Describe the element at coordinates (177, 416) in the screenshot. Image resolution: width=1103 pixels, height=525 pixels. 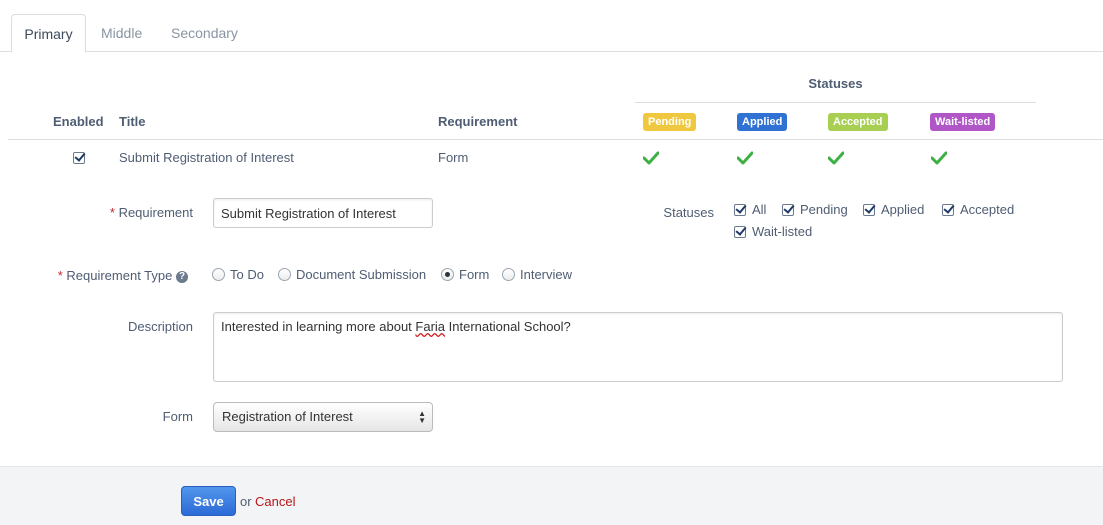
I see `form-label: Form` at that location.